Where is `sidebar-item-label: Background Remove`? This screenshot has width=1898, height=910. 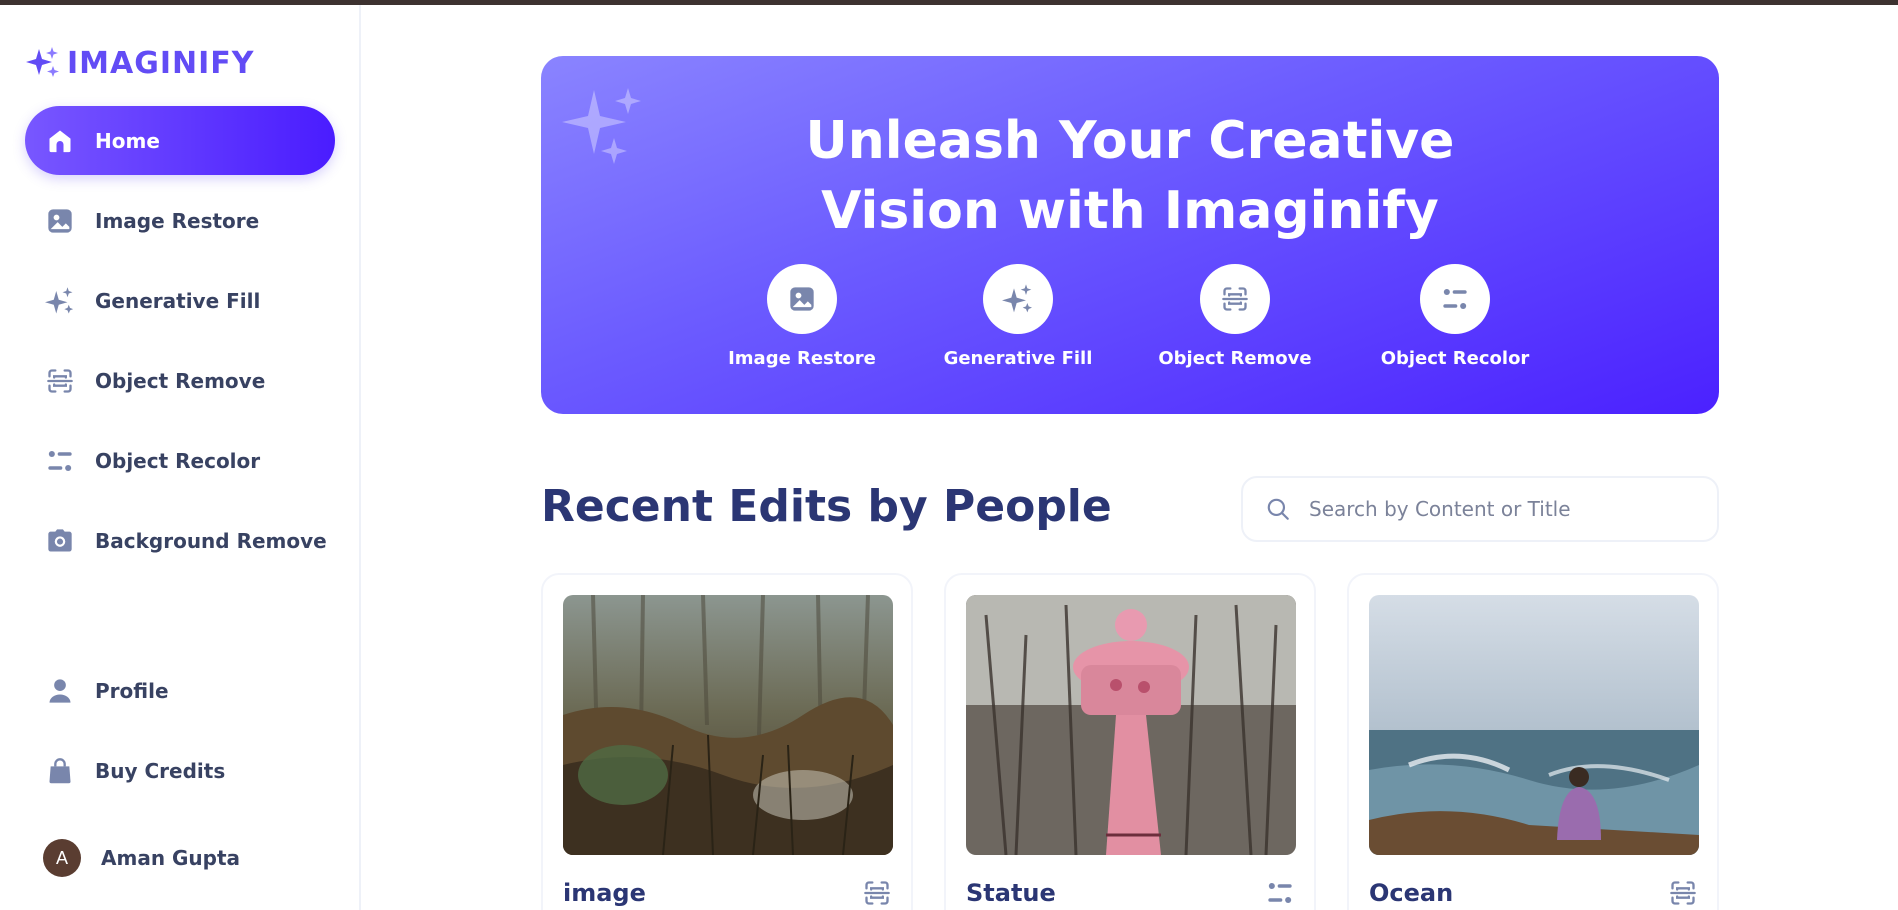 sidebar-item-label: Background Remove is located at coordinates (211, 540).